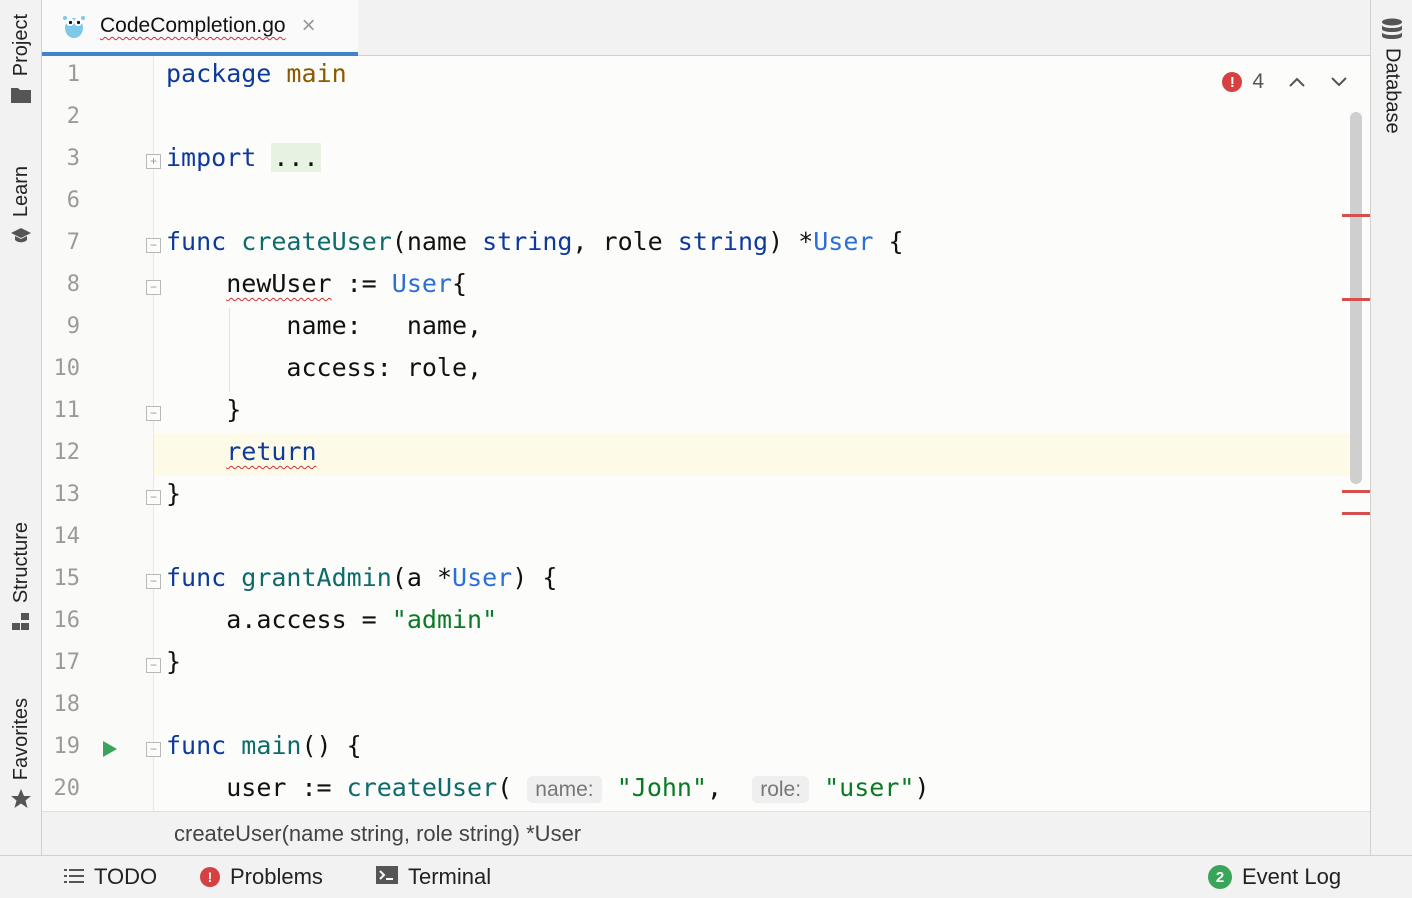 The height and width of the screenshot is (898, 1412). I want to click on code-line-19: func main() {, so click(264, 745).